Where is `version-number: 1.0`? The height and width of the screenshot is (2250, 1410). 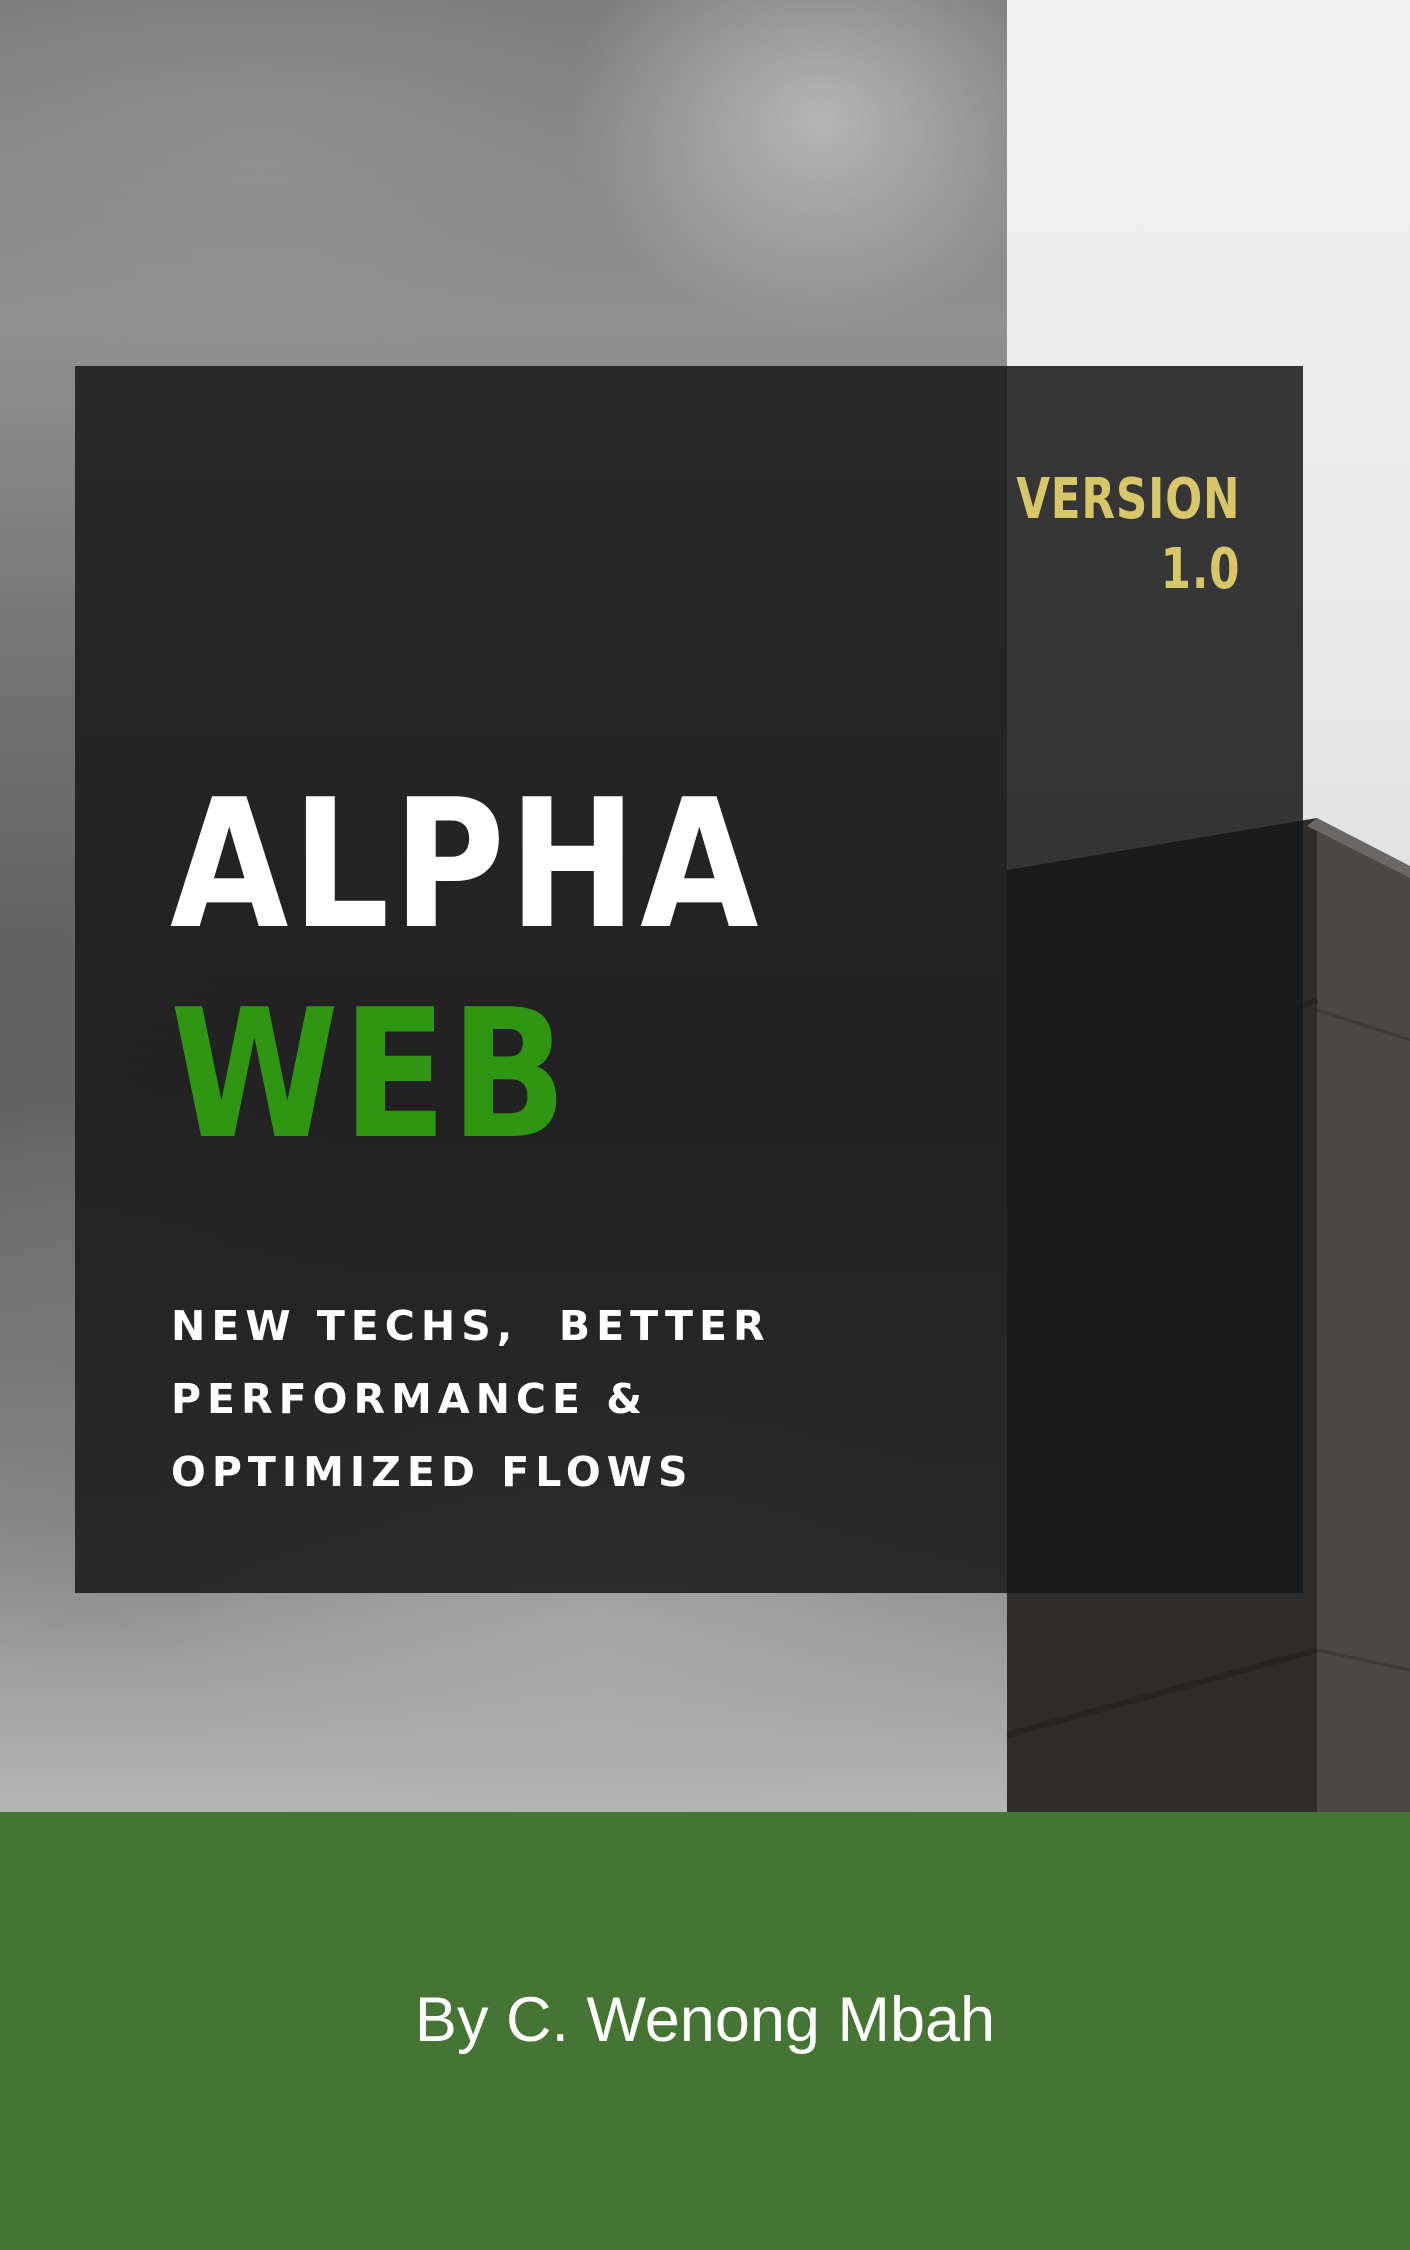
version-number: 1.0 is located at coordinates (1200, 569).